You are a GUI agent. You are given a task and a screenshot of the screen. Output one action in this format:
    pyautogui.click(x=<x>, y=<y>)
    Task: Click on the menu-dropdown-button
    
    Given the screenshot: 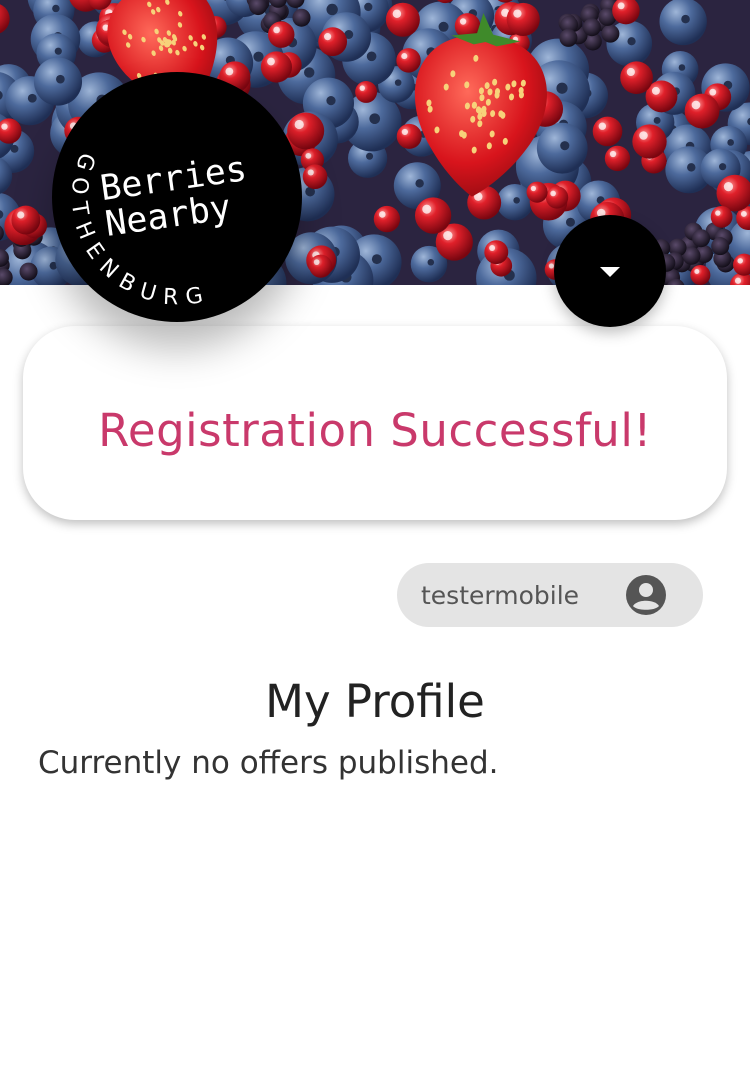 What is the action you would take?
    pyautogui.click(x=610, y=271)
    